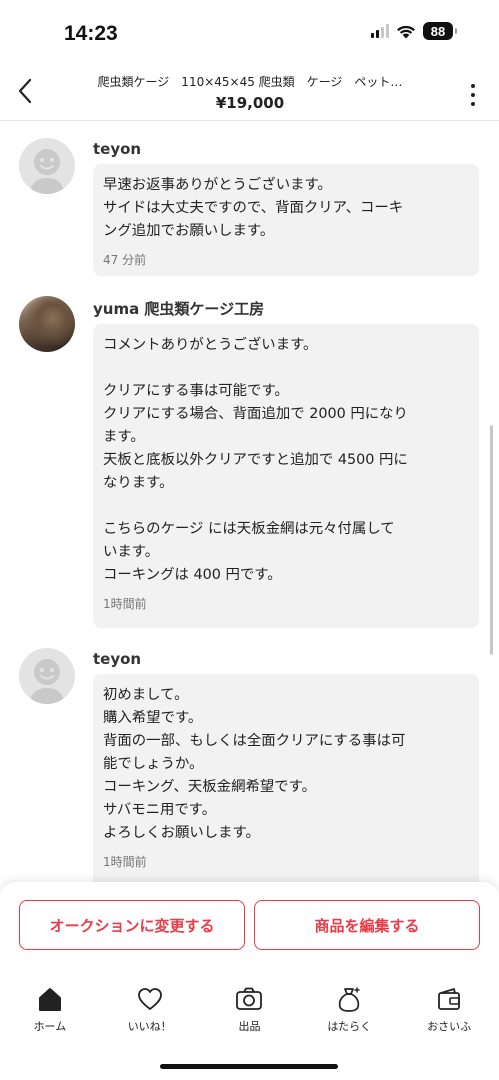 This screenshot has width=499, height=1080. Describe the element at coordinates (217, 185) in the screenshot. I see `comment-line: 早速お返事ありがとうございます。` at that location.